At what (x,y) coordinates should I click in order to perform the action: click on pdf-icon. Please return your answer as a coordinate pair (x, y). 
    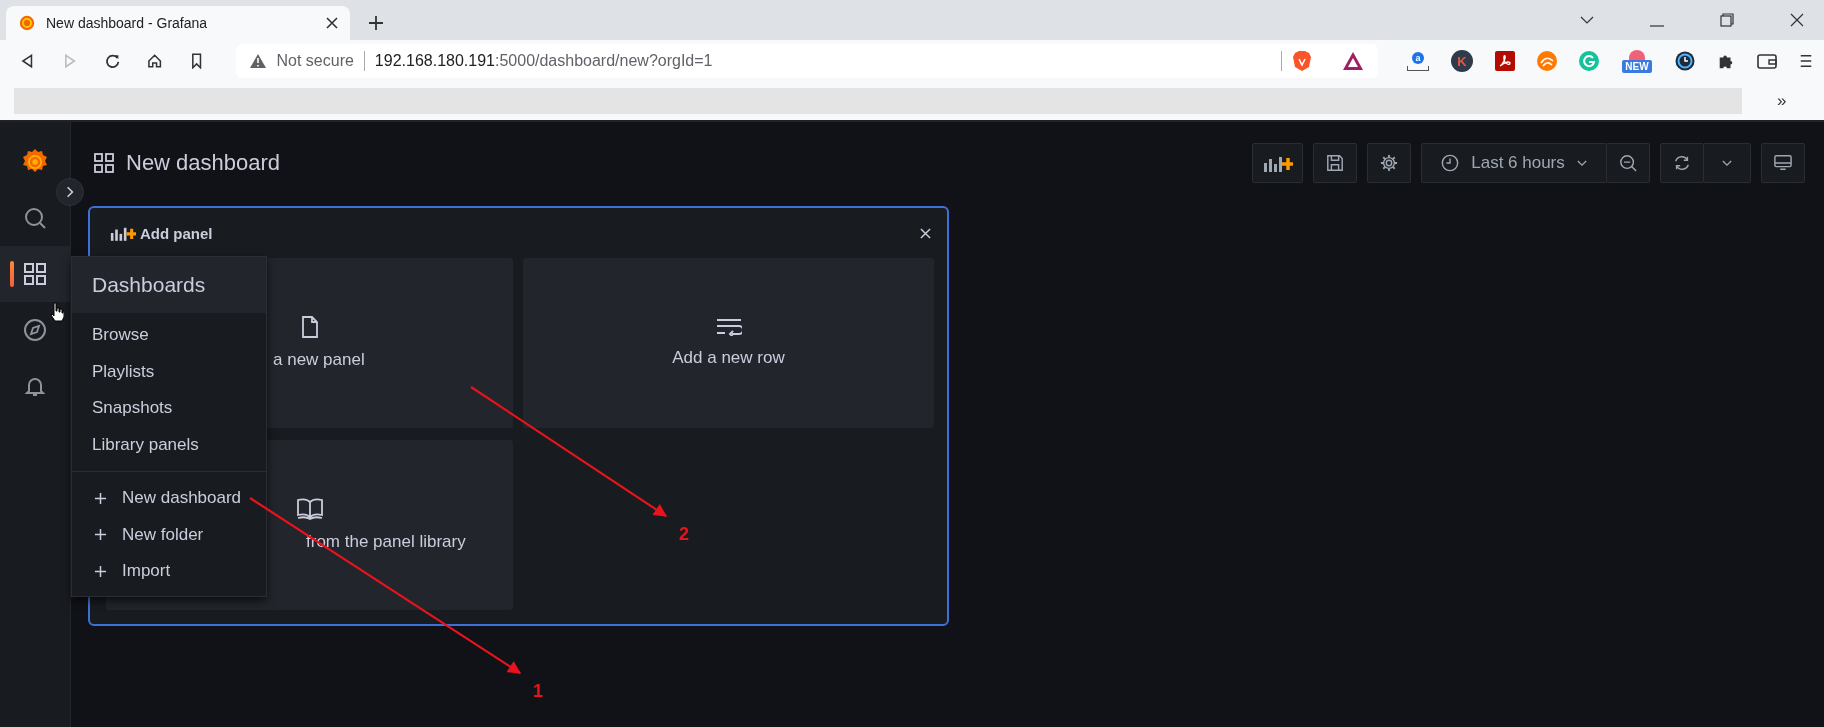
    Looking at the image, I should click on (1505, 61).